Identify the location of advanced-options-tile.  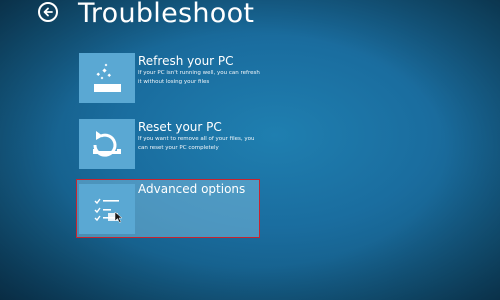
(107, 209).